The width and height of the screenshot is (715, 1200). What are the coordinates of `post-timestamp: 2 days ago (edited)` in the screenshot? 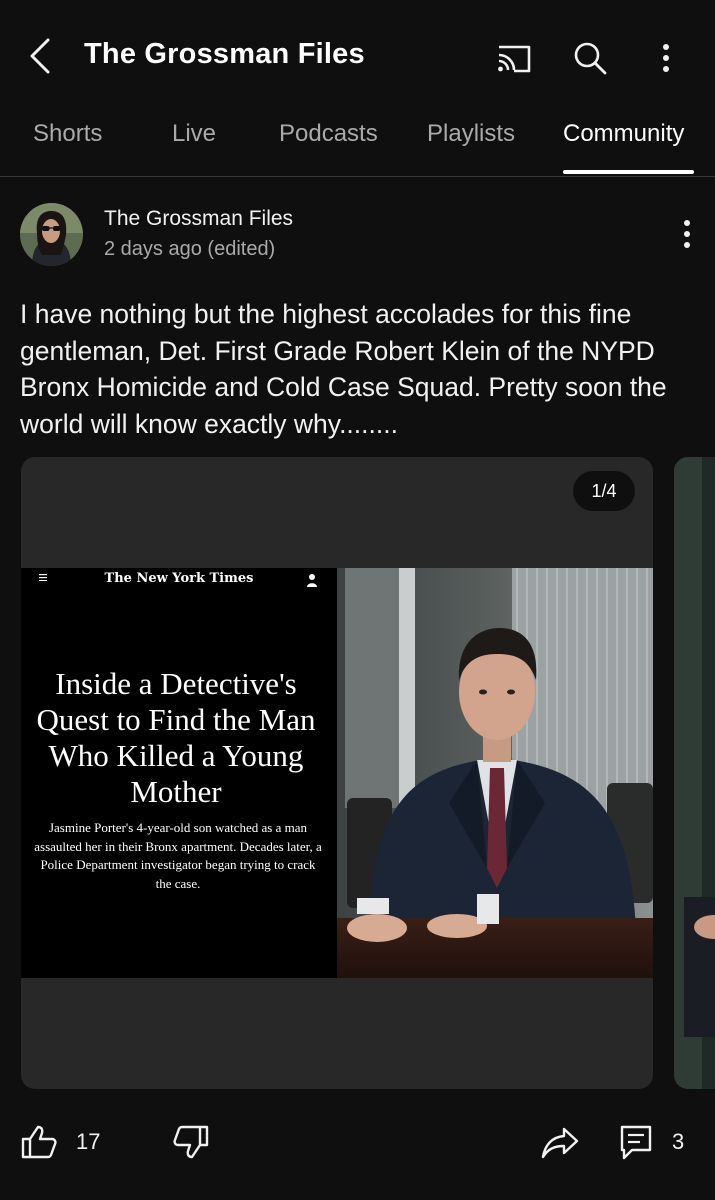 It's located at (190, 249).